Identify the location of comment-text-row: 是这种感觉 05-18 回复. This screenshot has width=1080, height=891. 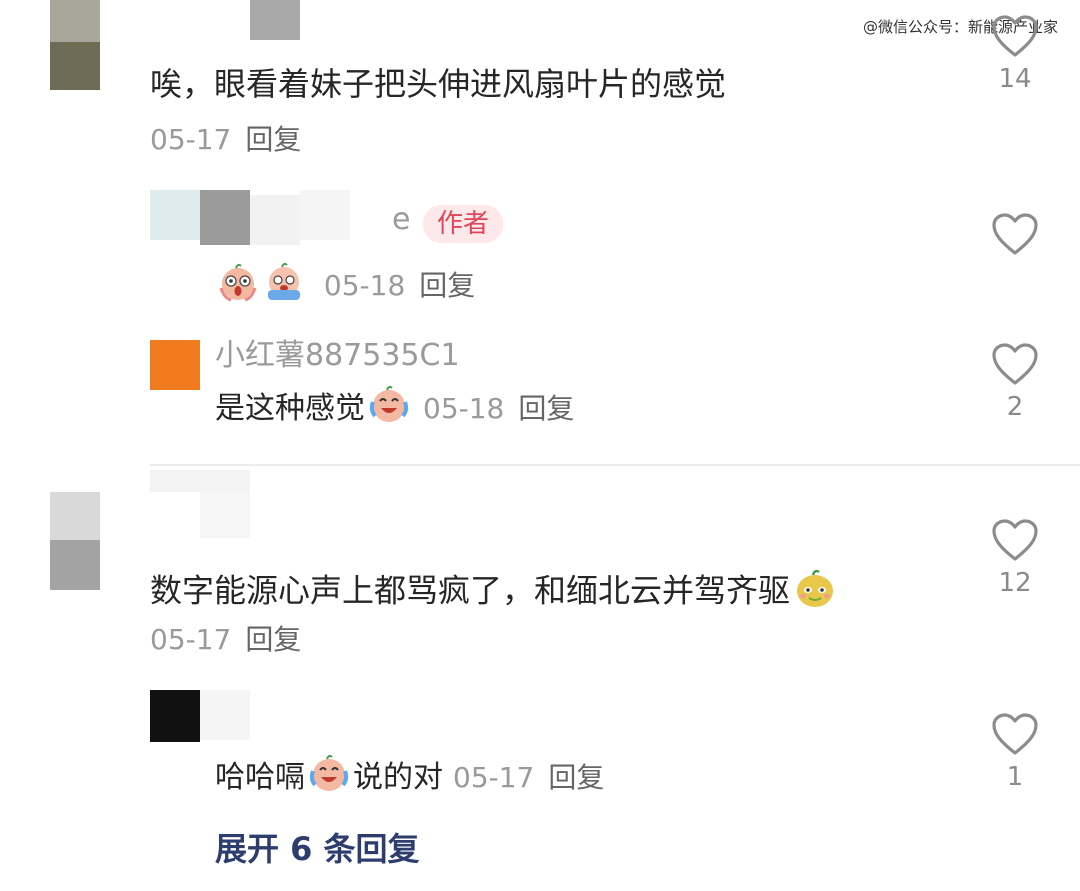
(394, 409).